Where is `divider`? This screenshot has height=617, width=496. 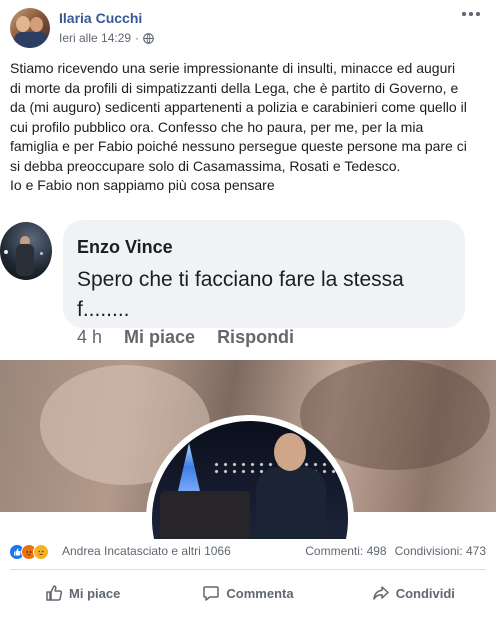
divider is located at coordinates (248, 569).